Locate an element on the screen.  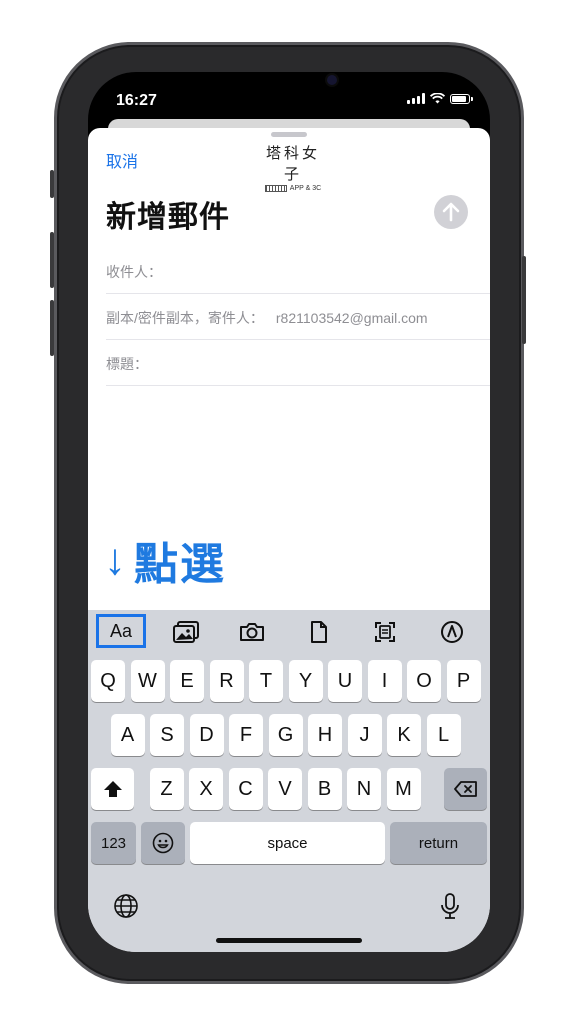
send-button is located at coordinates (451, 212).